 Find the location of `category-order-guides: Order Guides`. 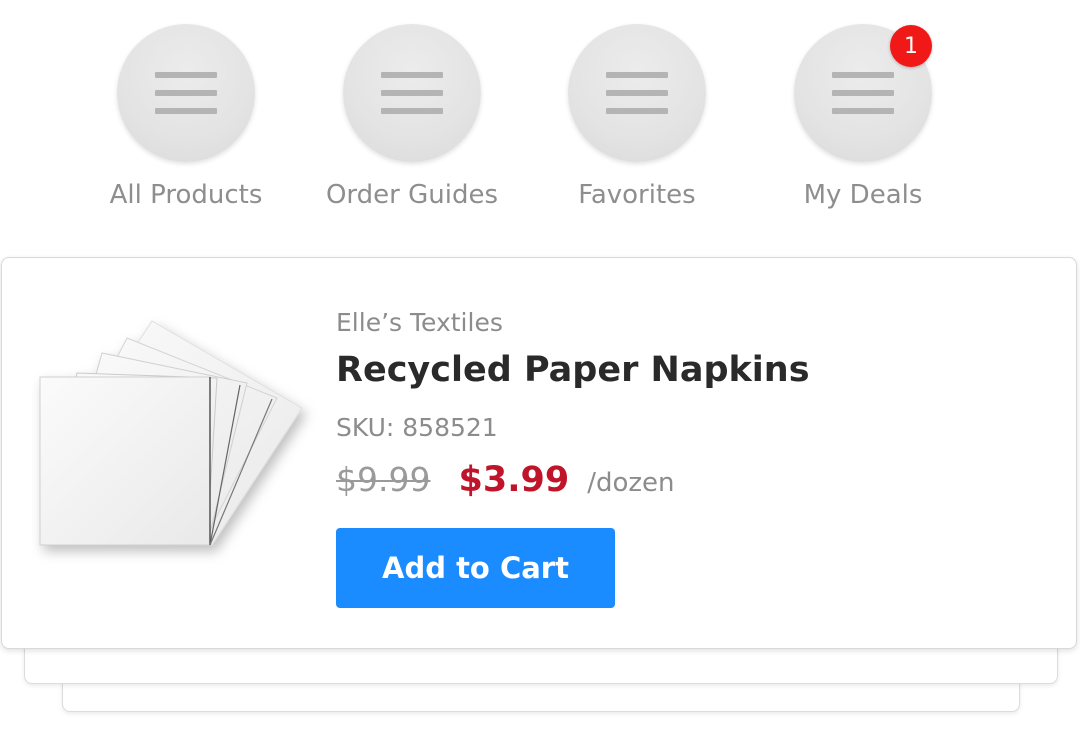

category-order-guides: Order Guides is located at coordinates (412, 117).